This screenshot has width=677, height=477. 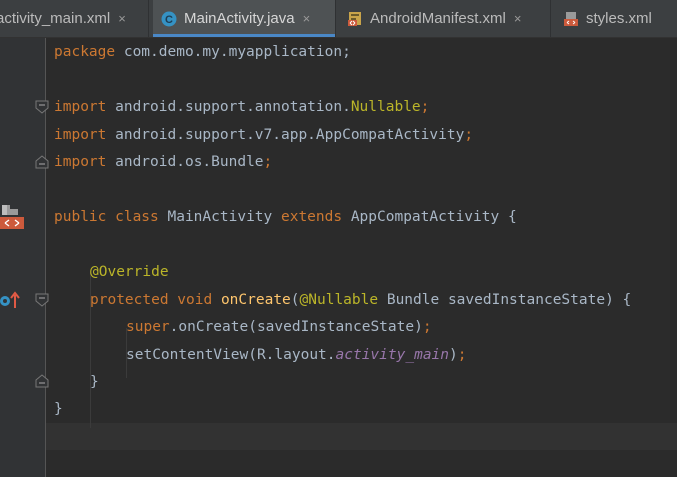 What do you see at coordinates (163, 162) in the screenshot?
I see `code-line-import-bundle: import android.os.Bundle;` at bounding box center [163, 162].